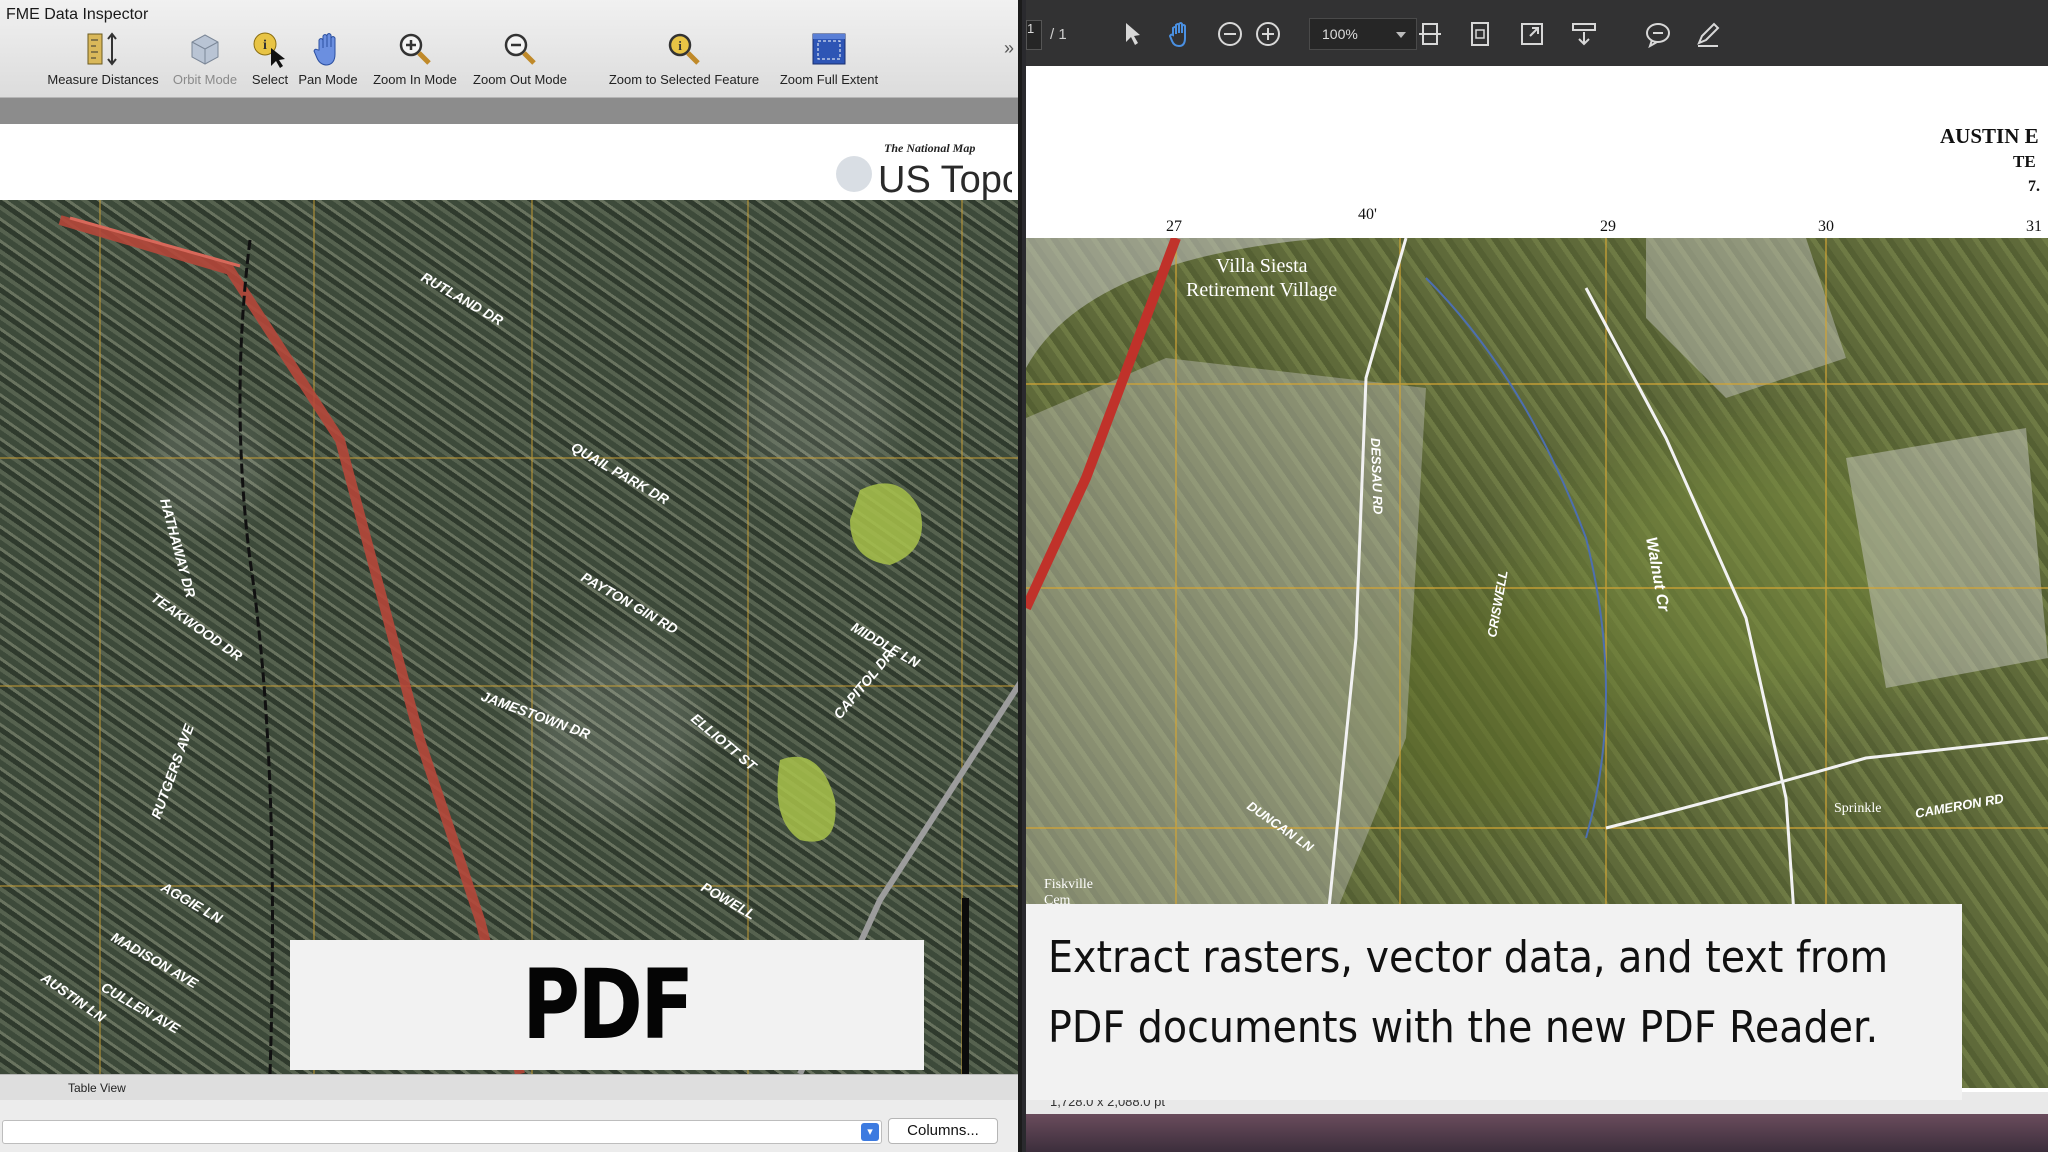 Image resolution: width=2048 pixels, height=1152 pixels. What do you see at coordinates (2024, 161) in the screenshot?
I see `map-sheet-state: TE` at bounding box center [2024, 161].